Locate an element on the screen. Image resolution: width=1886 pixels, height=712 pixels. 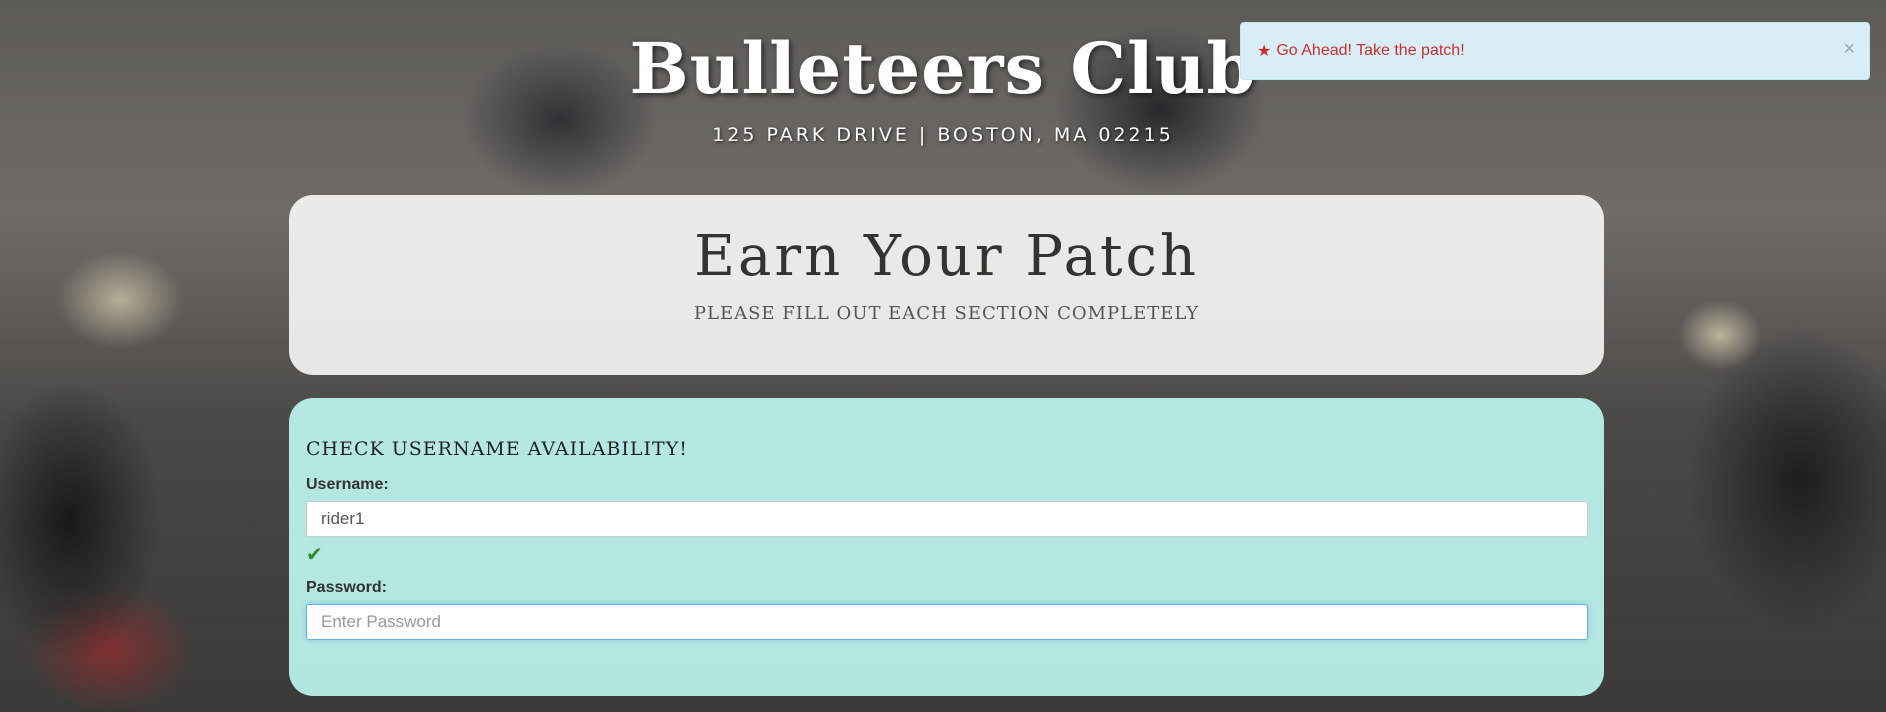
username-label: Username: is located at coordinates (347, 484).